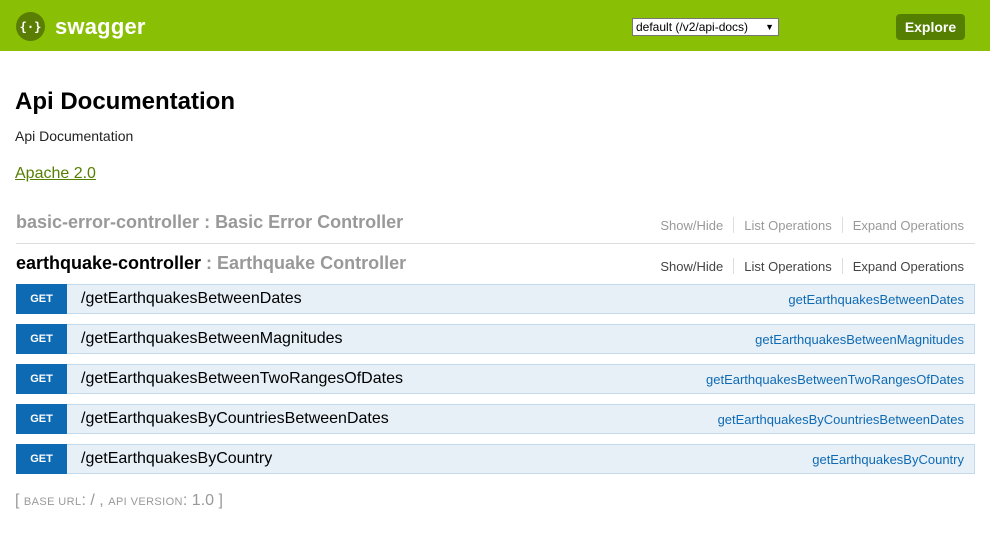 The height and width of the screenshot is (550, 990). Describe the element at coordinates (876, 299) in the screenshot. I see `operation-nickname: getEarthquakesBetweenDates` at that location.